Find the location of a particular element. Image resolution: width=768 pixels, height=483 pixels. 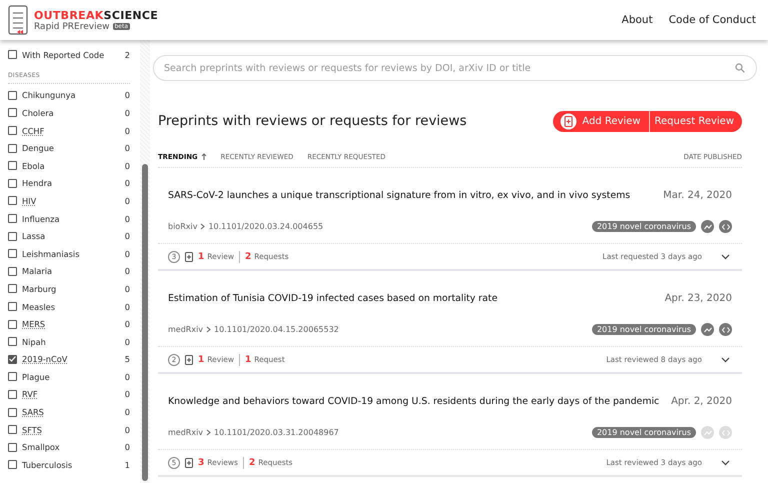

request-review-button: Request Review is located at coordinates (696, 121).